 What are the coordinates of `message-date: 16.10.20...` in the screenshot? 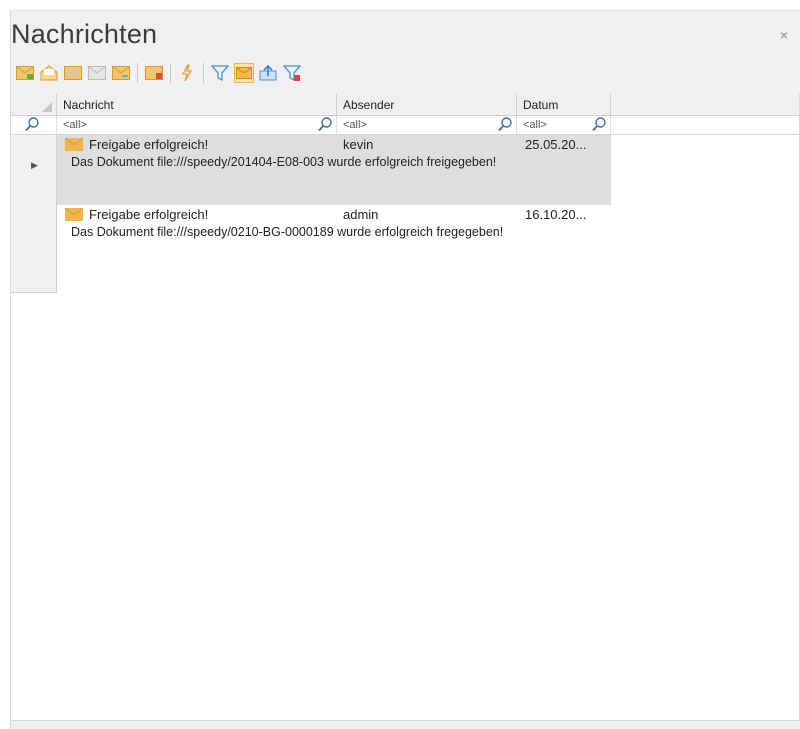 It's located at (556, 214).